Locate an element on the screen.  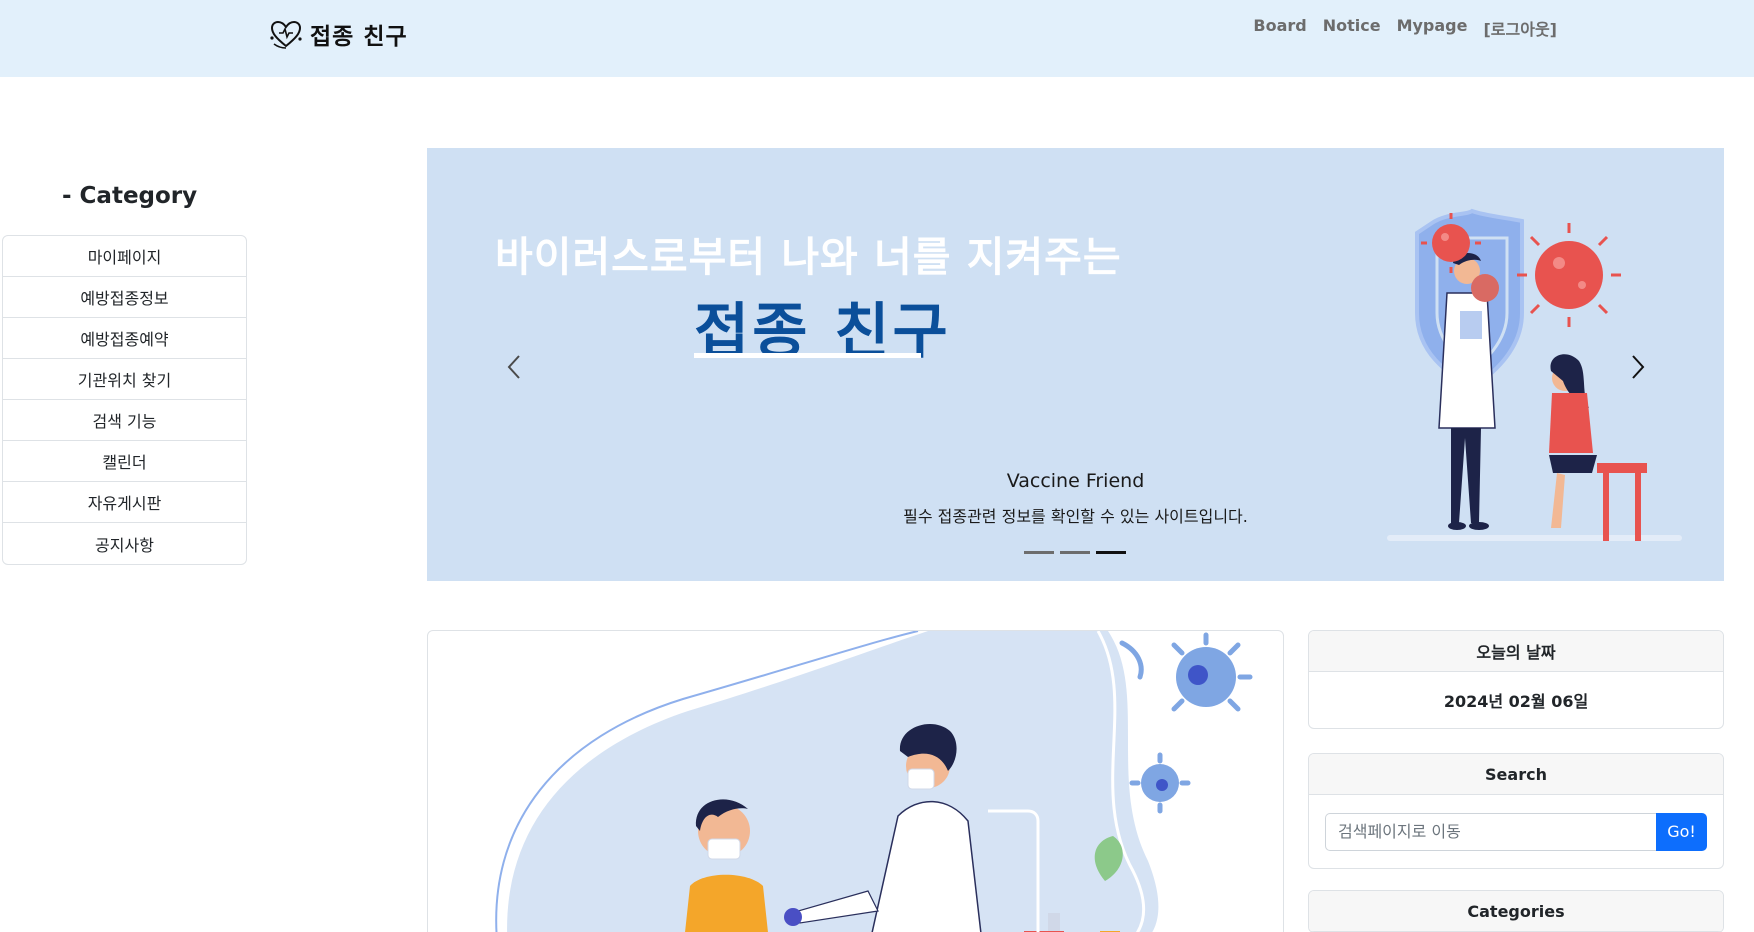
date-widget-title: 오늘의 날짜 is located at coordinates (1516, 651).